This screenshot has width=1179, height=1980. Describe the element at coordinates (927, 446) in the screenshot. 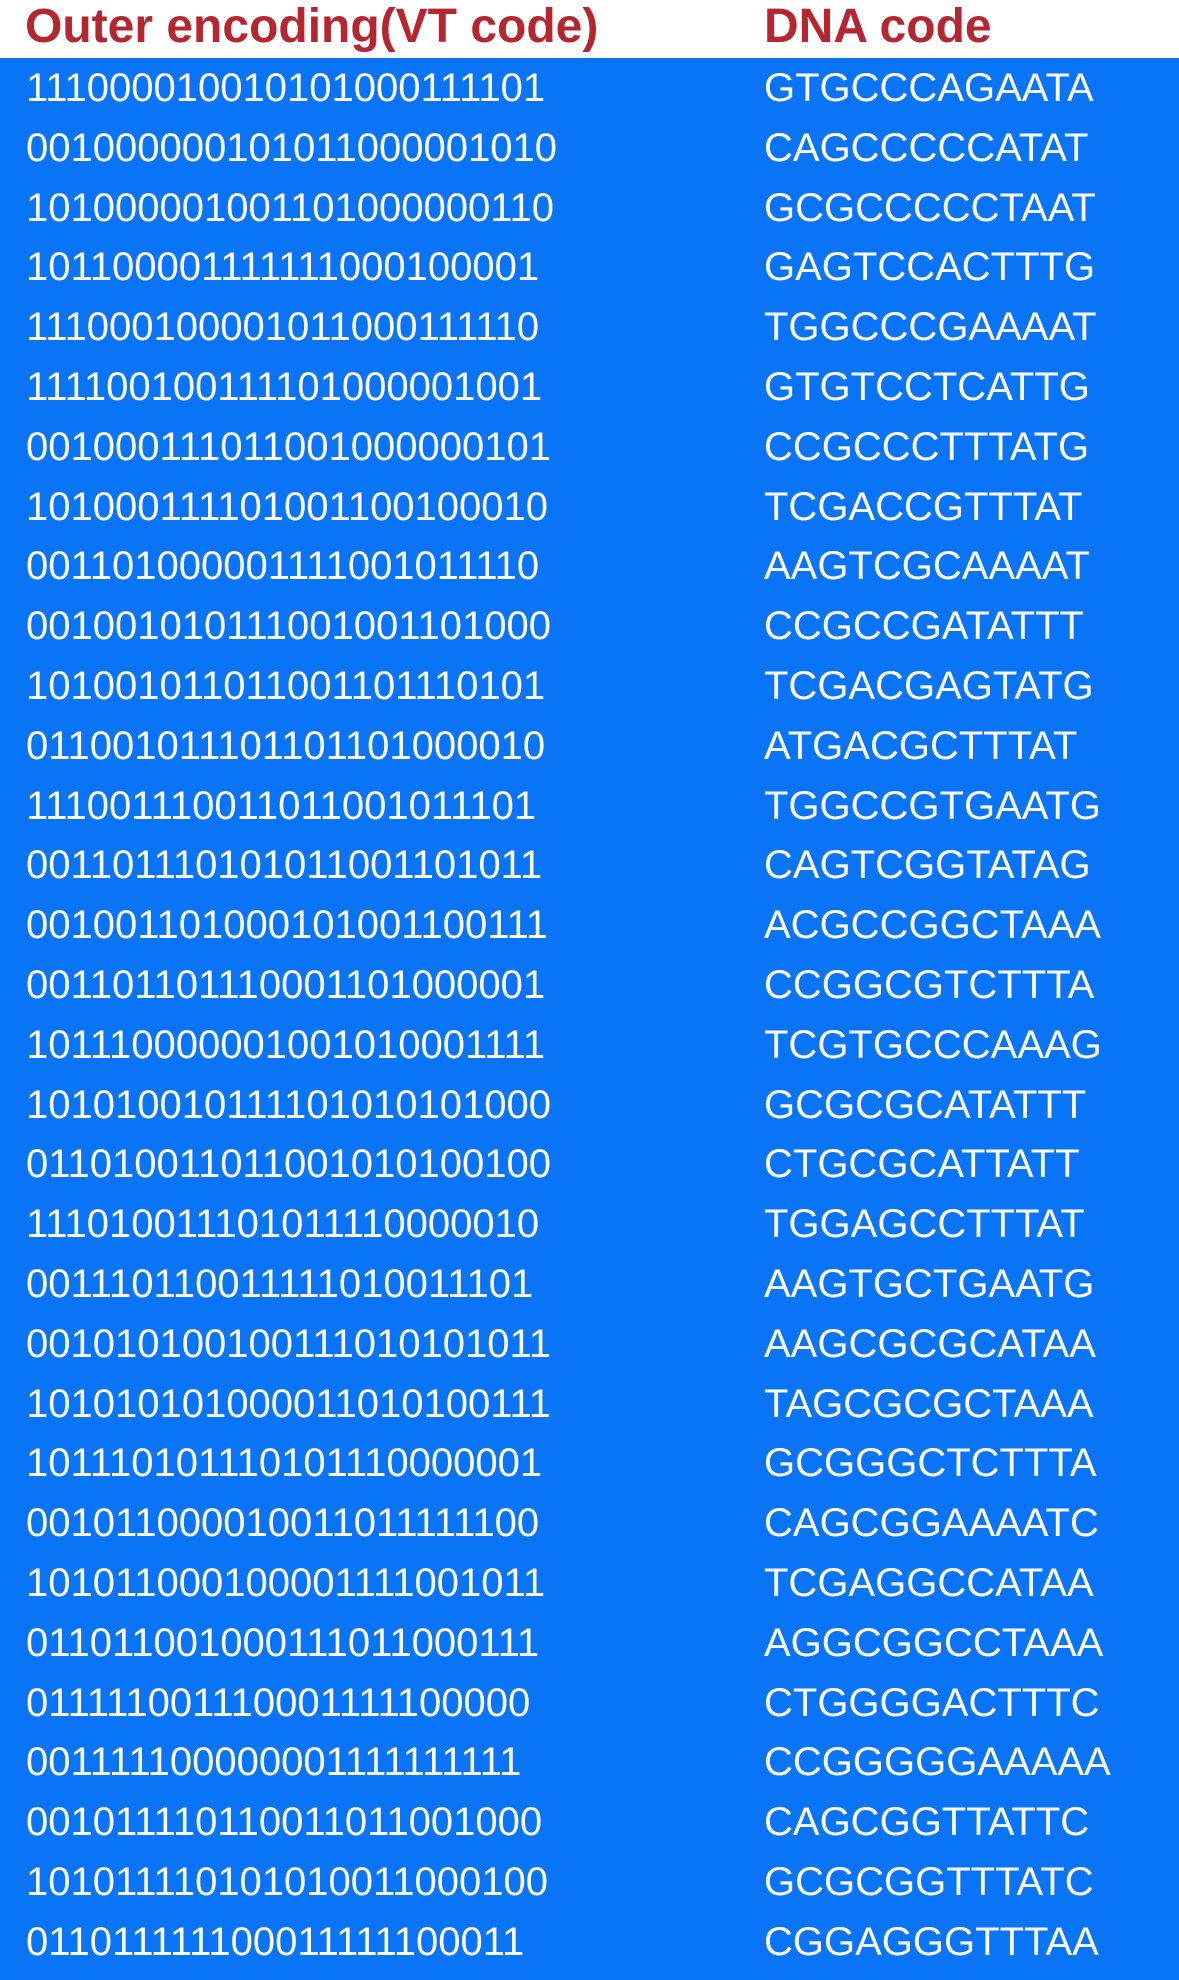

I see `dna-code-cell: CCGCCCTTTATG` at that location.